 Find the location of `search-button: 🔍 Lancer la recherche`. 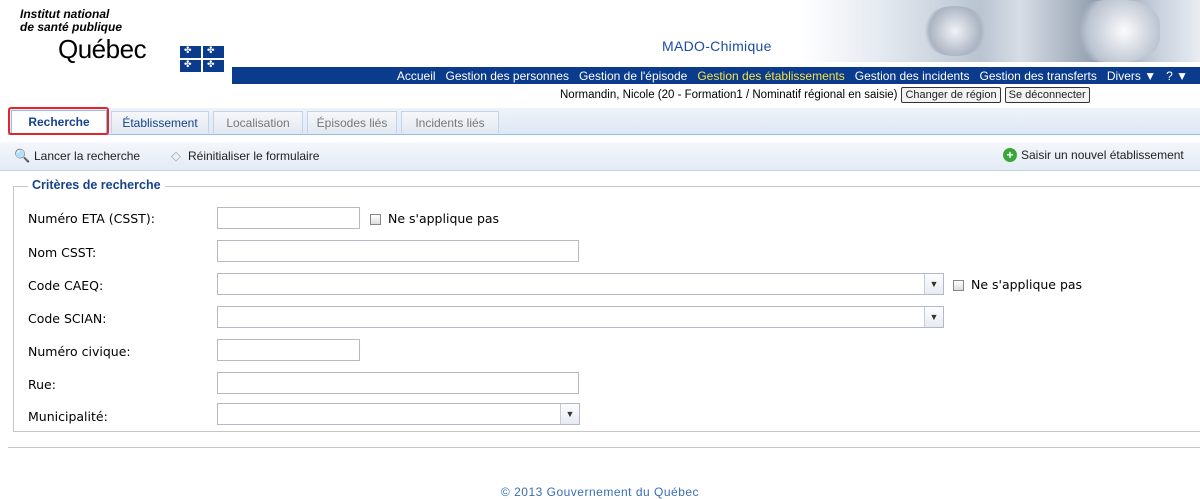

search-button: 🔍 Lancer la recherche is located at coordinates (77, 156).